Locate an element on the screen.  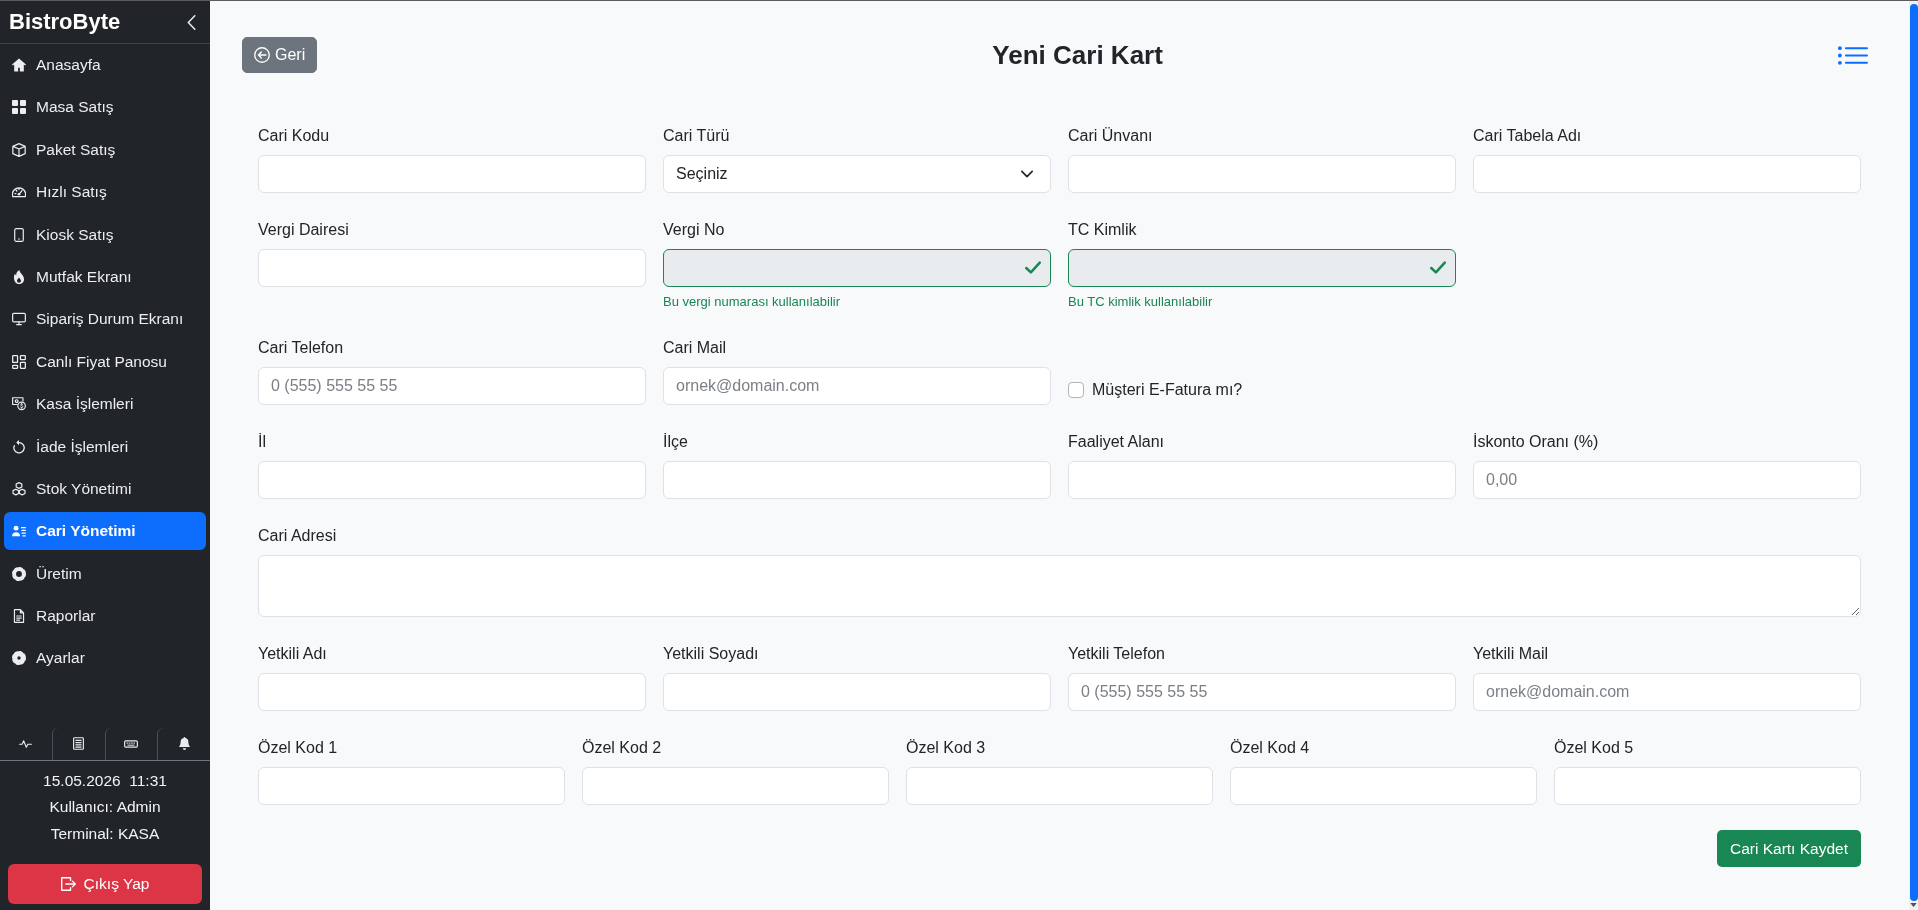
sidebar-item: Ayarlar is located at coordinates (105, 658).